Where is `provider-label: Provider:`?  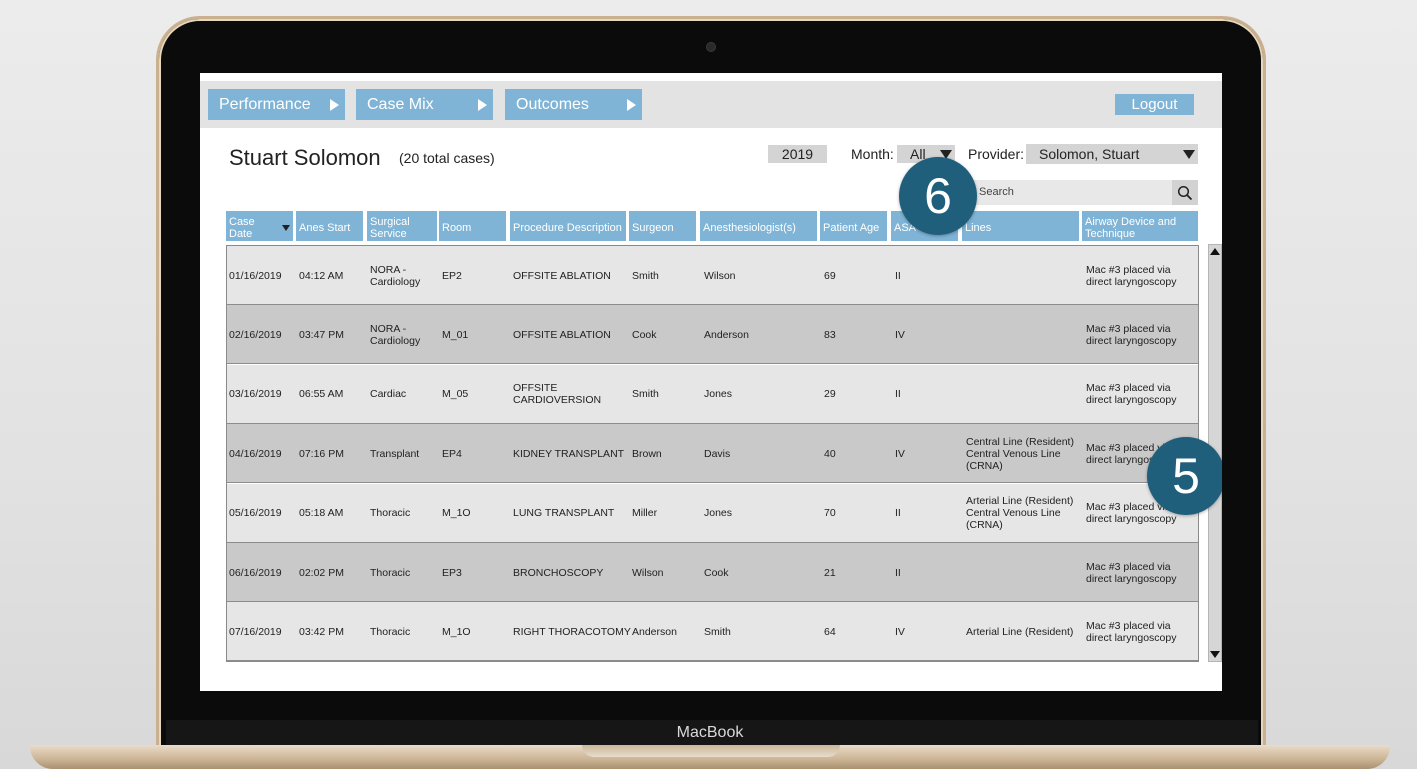 provider-label: Provider: is located at coordinates (996, 154).